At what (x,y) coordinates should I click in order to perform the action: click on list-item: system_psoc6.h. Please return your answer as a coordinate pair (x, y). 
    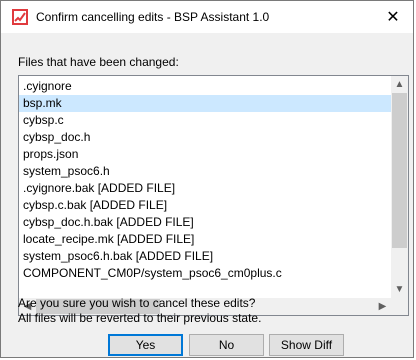
    Looking at the image, I should click on (205, 171).